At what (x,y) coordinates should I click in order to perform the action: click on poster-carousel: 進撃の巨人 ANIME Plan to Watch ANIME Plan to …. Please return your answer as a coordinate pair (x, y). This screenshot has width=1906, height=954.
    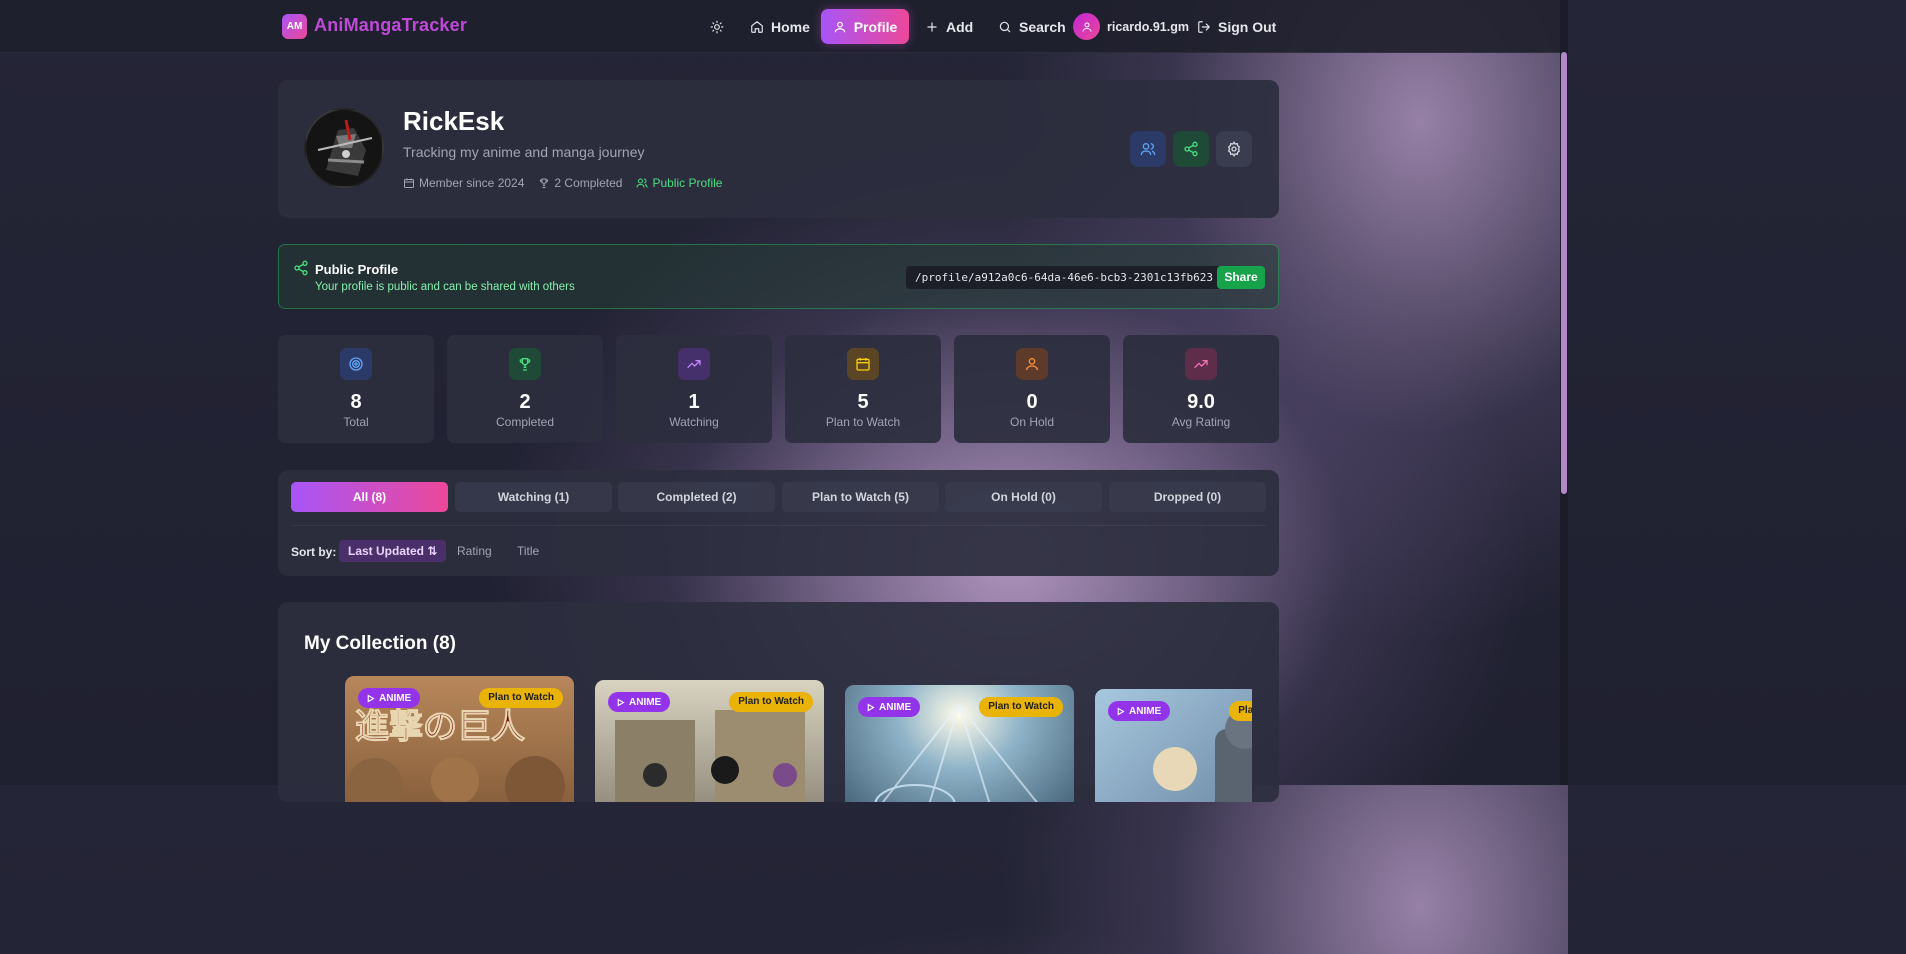
    Looking at the image, I should click on (765, 702).